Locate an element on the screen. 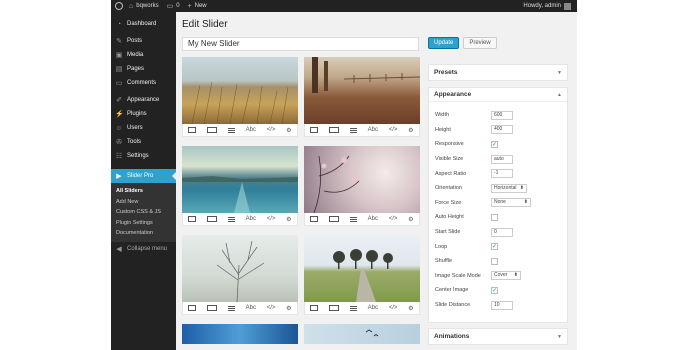 The height and width of the screenshot is (350, 688). loop-checkbox: ✓ is located at coordinates (494, 247).